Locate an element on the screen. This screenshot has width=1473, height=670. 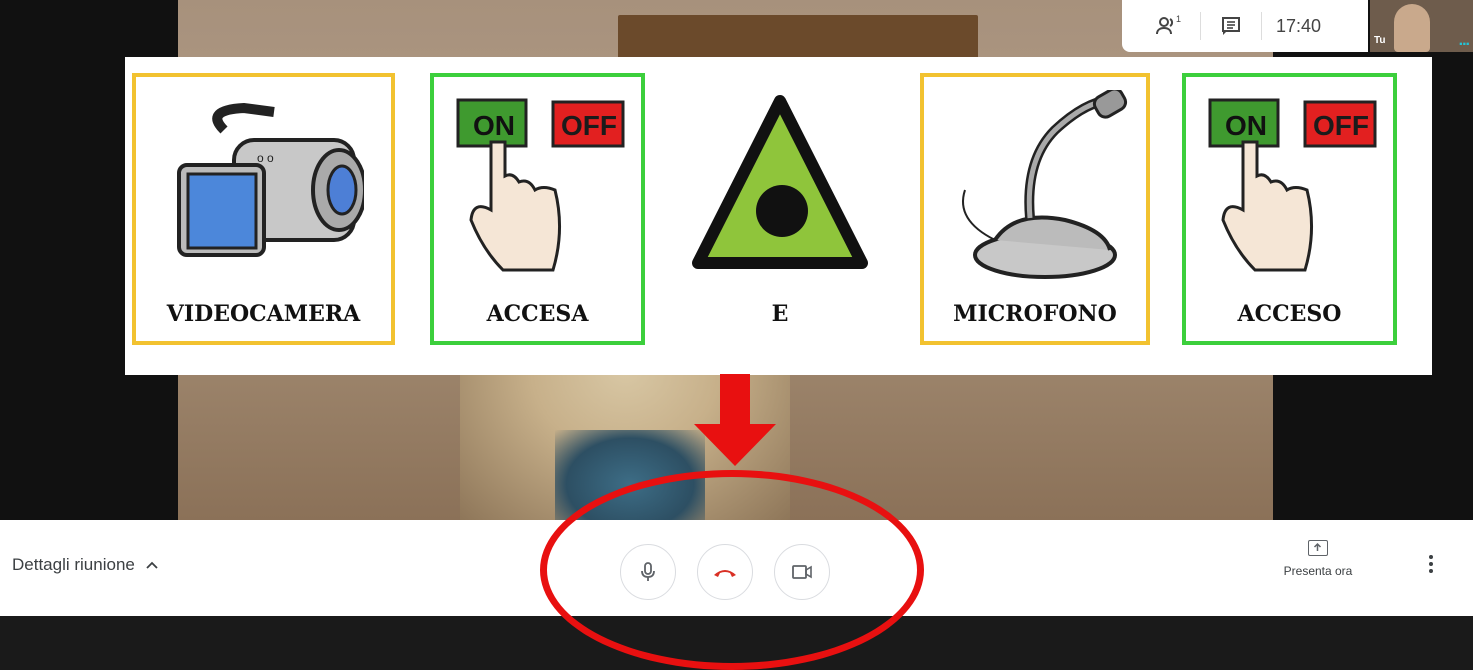
card-e: E is located at coordinates (780, 209).